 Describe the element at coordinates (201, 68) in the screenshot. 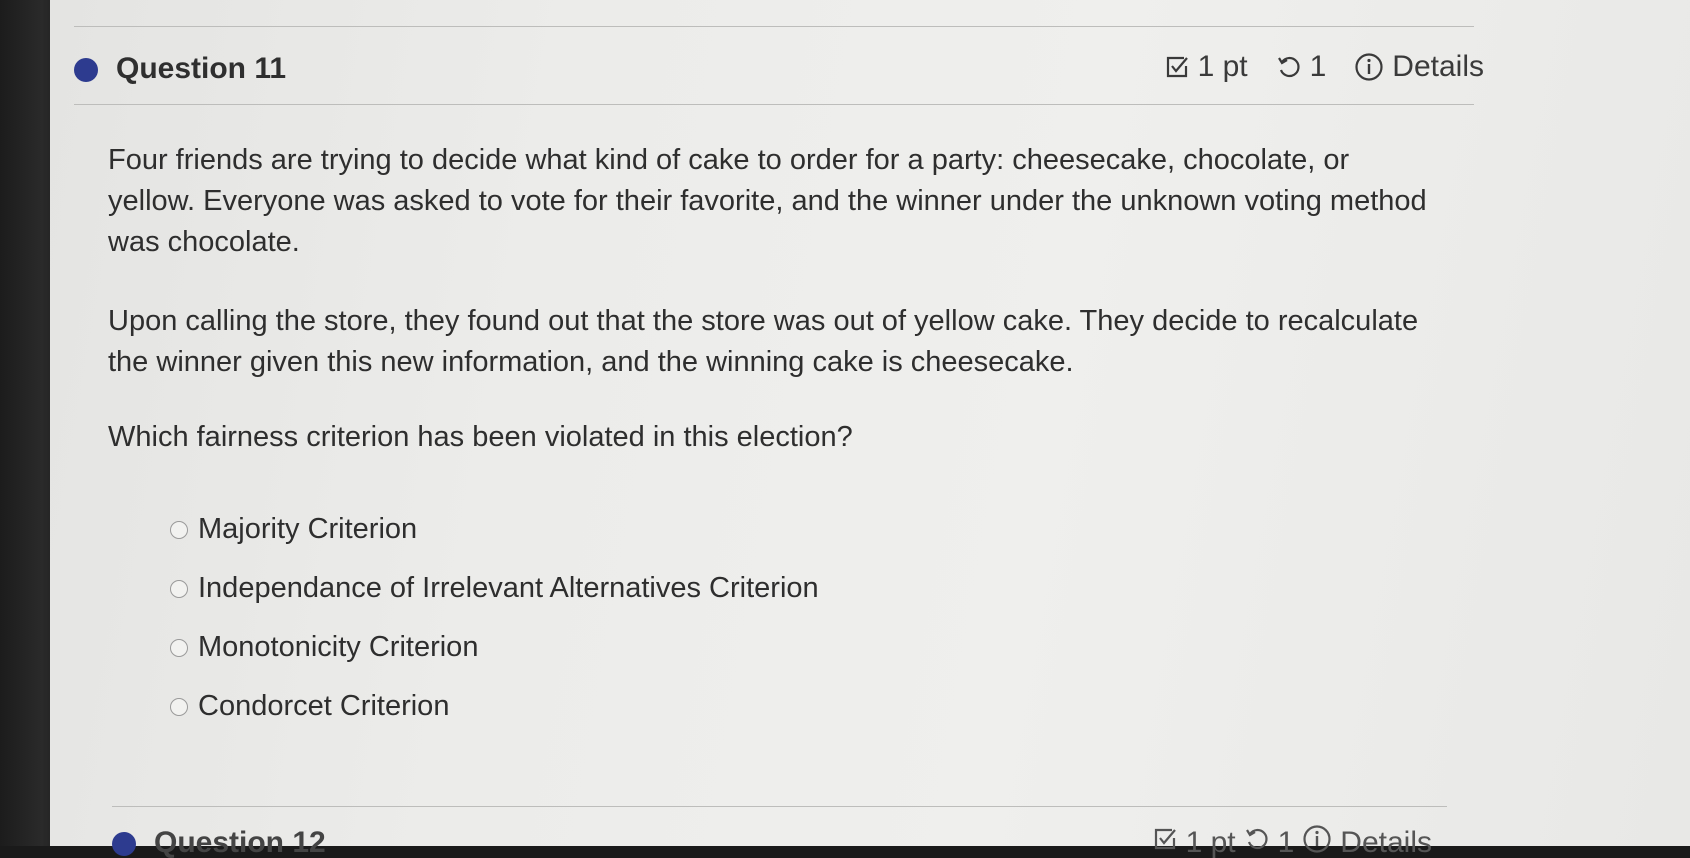

I see `question-title: Question 11` at that location.